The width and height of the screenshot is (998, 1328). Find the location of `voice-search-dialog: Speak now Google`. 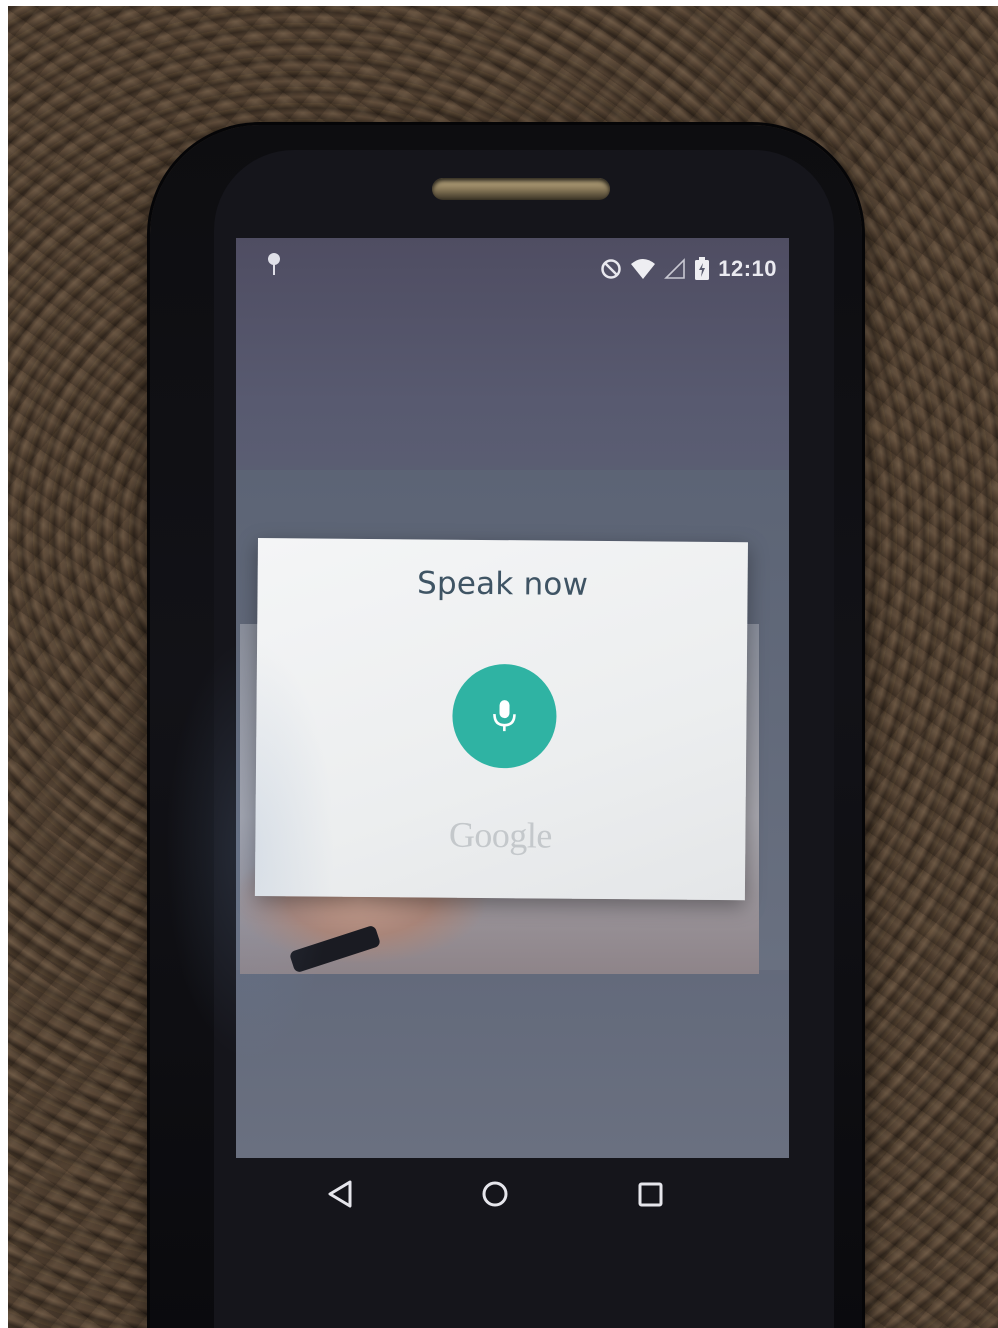

voice-search-dialog: Speak now Google is located at coordinates (501, 719).